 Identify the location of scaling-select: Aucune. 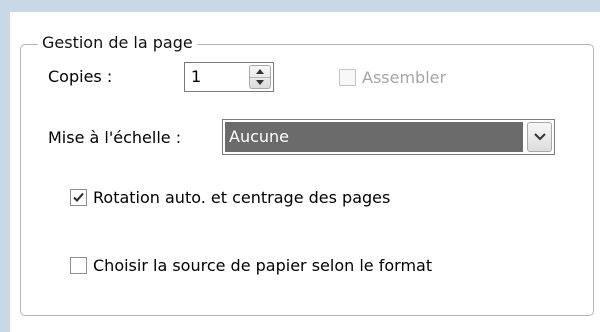
(388, 137).